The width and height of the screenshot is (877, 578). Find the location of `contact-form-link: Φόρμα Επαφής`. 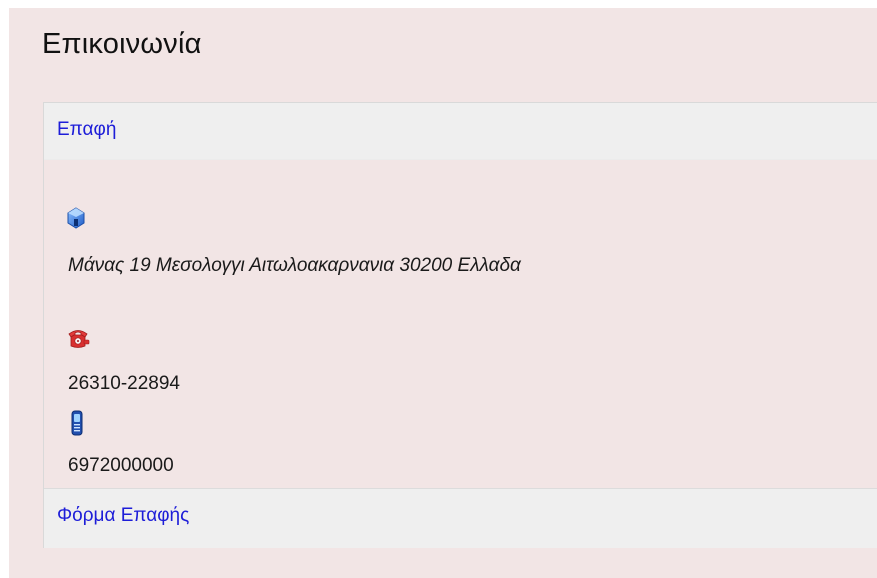

contact-form-link: Φόρμα Επαφής is located at coordinates (123, 516).